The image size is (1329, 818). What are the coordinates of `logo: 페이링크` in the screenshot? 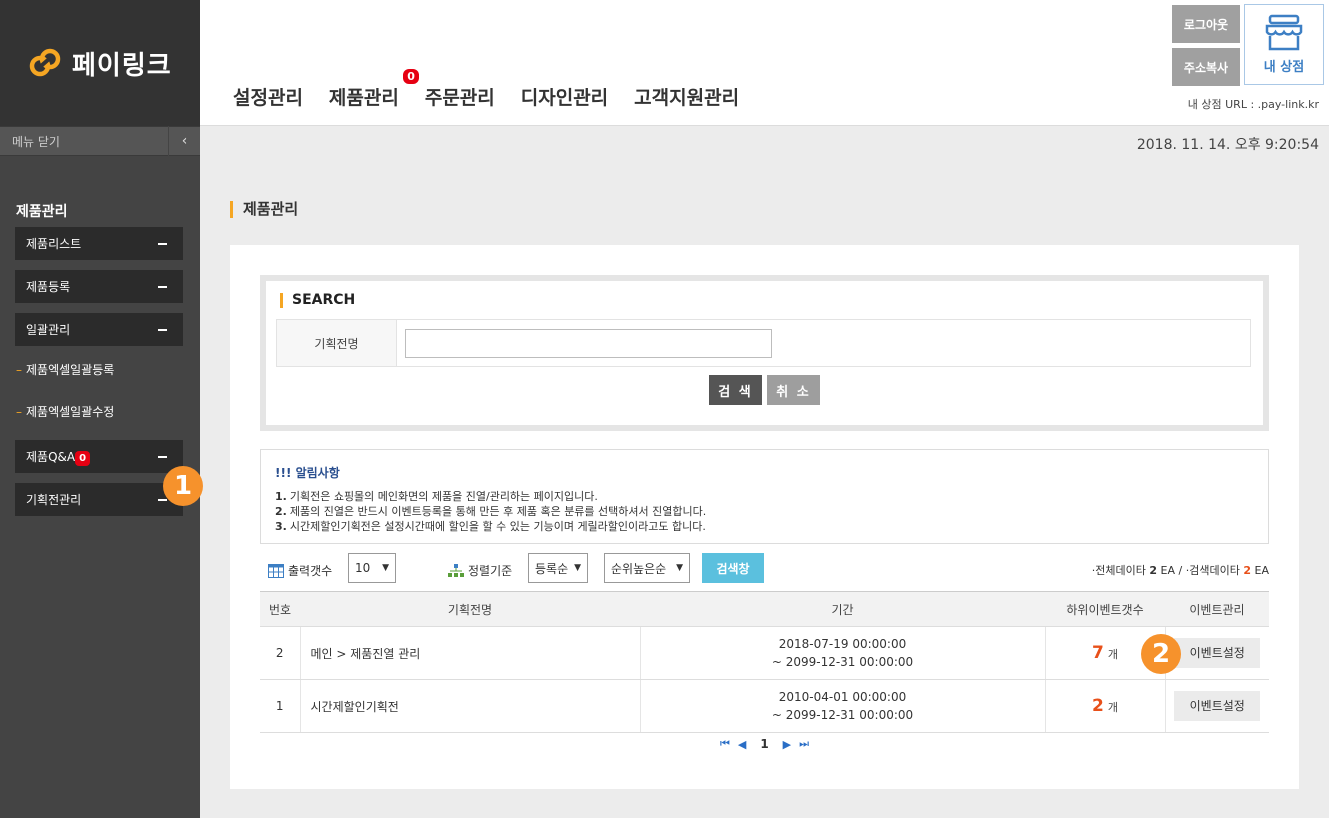 It's located at (100, 63).